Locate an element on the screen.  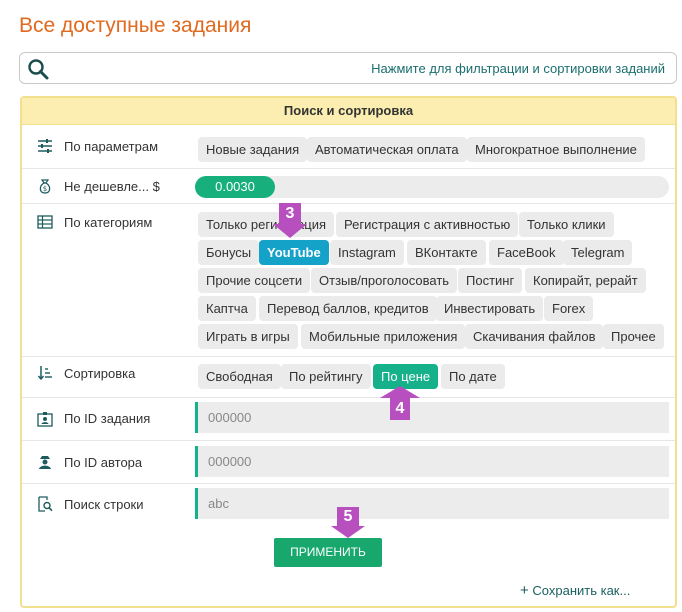
price-row: $ Не дешевле... $ 0.0030 is located at coordinates (348, 185).